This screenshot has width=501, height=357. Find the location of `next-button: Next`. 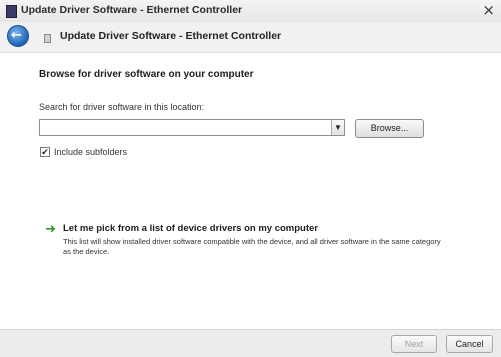

next-button: Next is located at coordinates (414, 344).